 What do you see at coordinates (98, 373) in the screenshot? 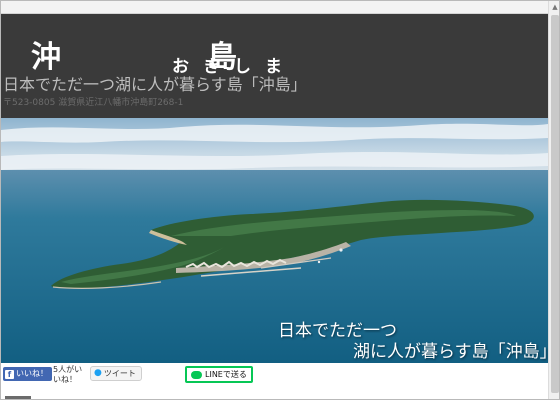
I see `twitter-bird-icon: ●` at bounding box center [98, 373].